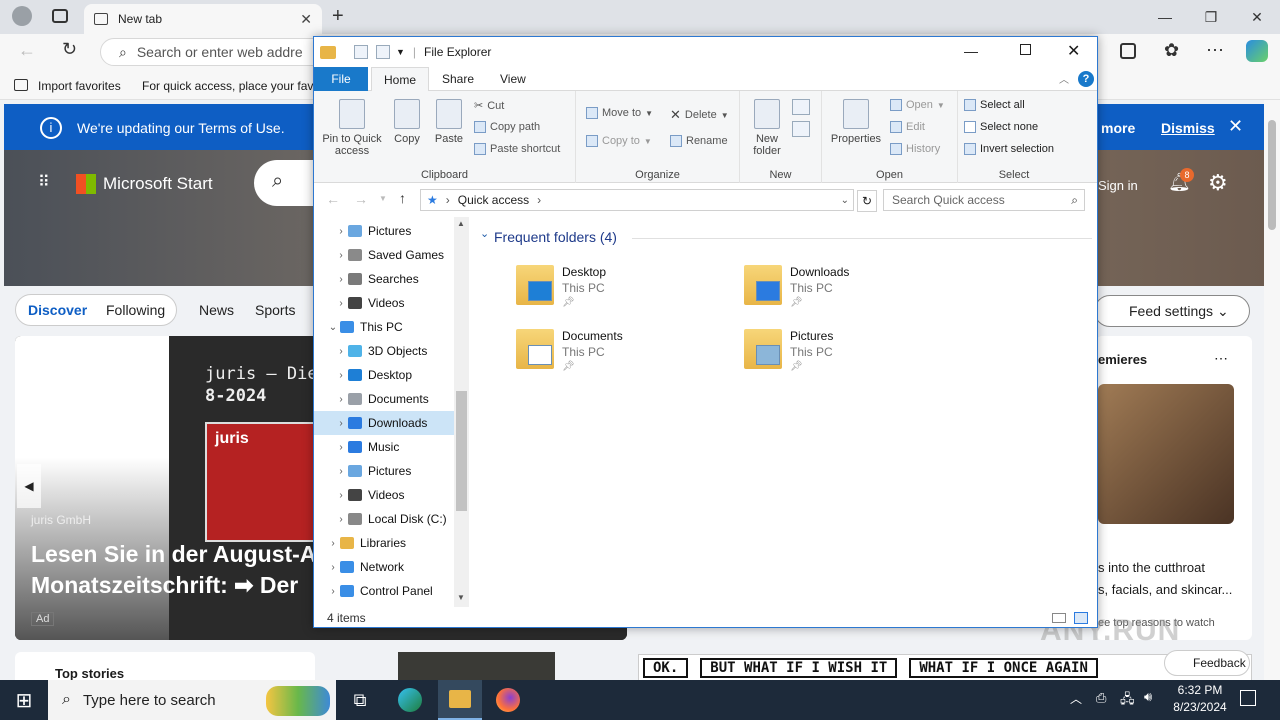 This screenshot has width=1280, height=720. I want to click on scrollbar-thumb, so click(461, 451).